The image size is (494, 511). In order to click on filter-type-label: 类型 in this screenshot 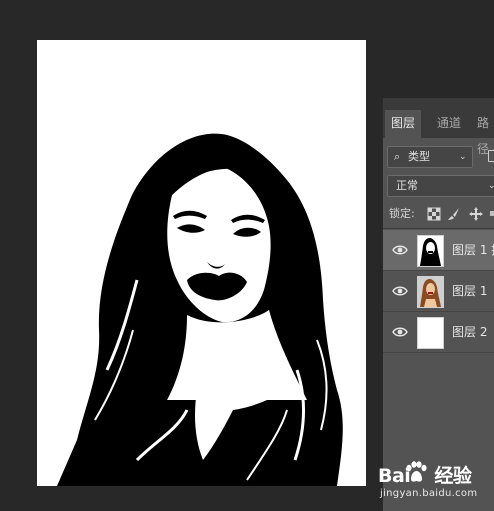, I will do `click(419, 156)`.